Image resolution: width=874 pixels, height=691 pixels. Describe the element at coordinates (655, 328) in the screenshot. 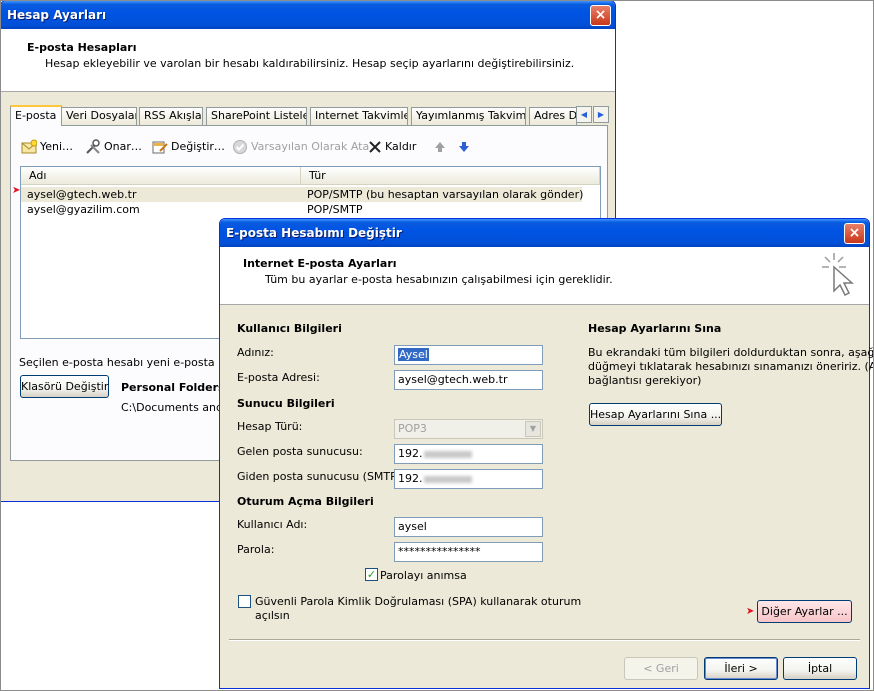

I see `test-settings-title: Hesap Ayarlarını Sına` at that location.